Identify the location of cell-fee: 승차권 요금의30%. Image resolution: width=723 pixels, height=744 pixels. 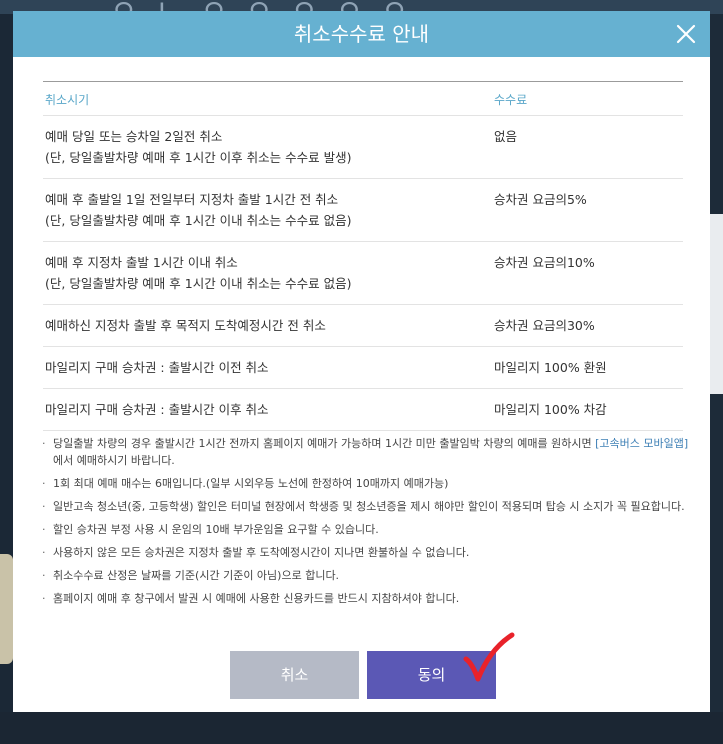
(587, 325).